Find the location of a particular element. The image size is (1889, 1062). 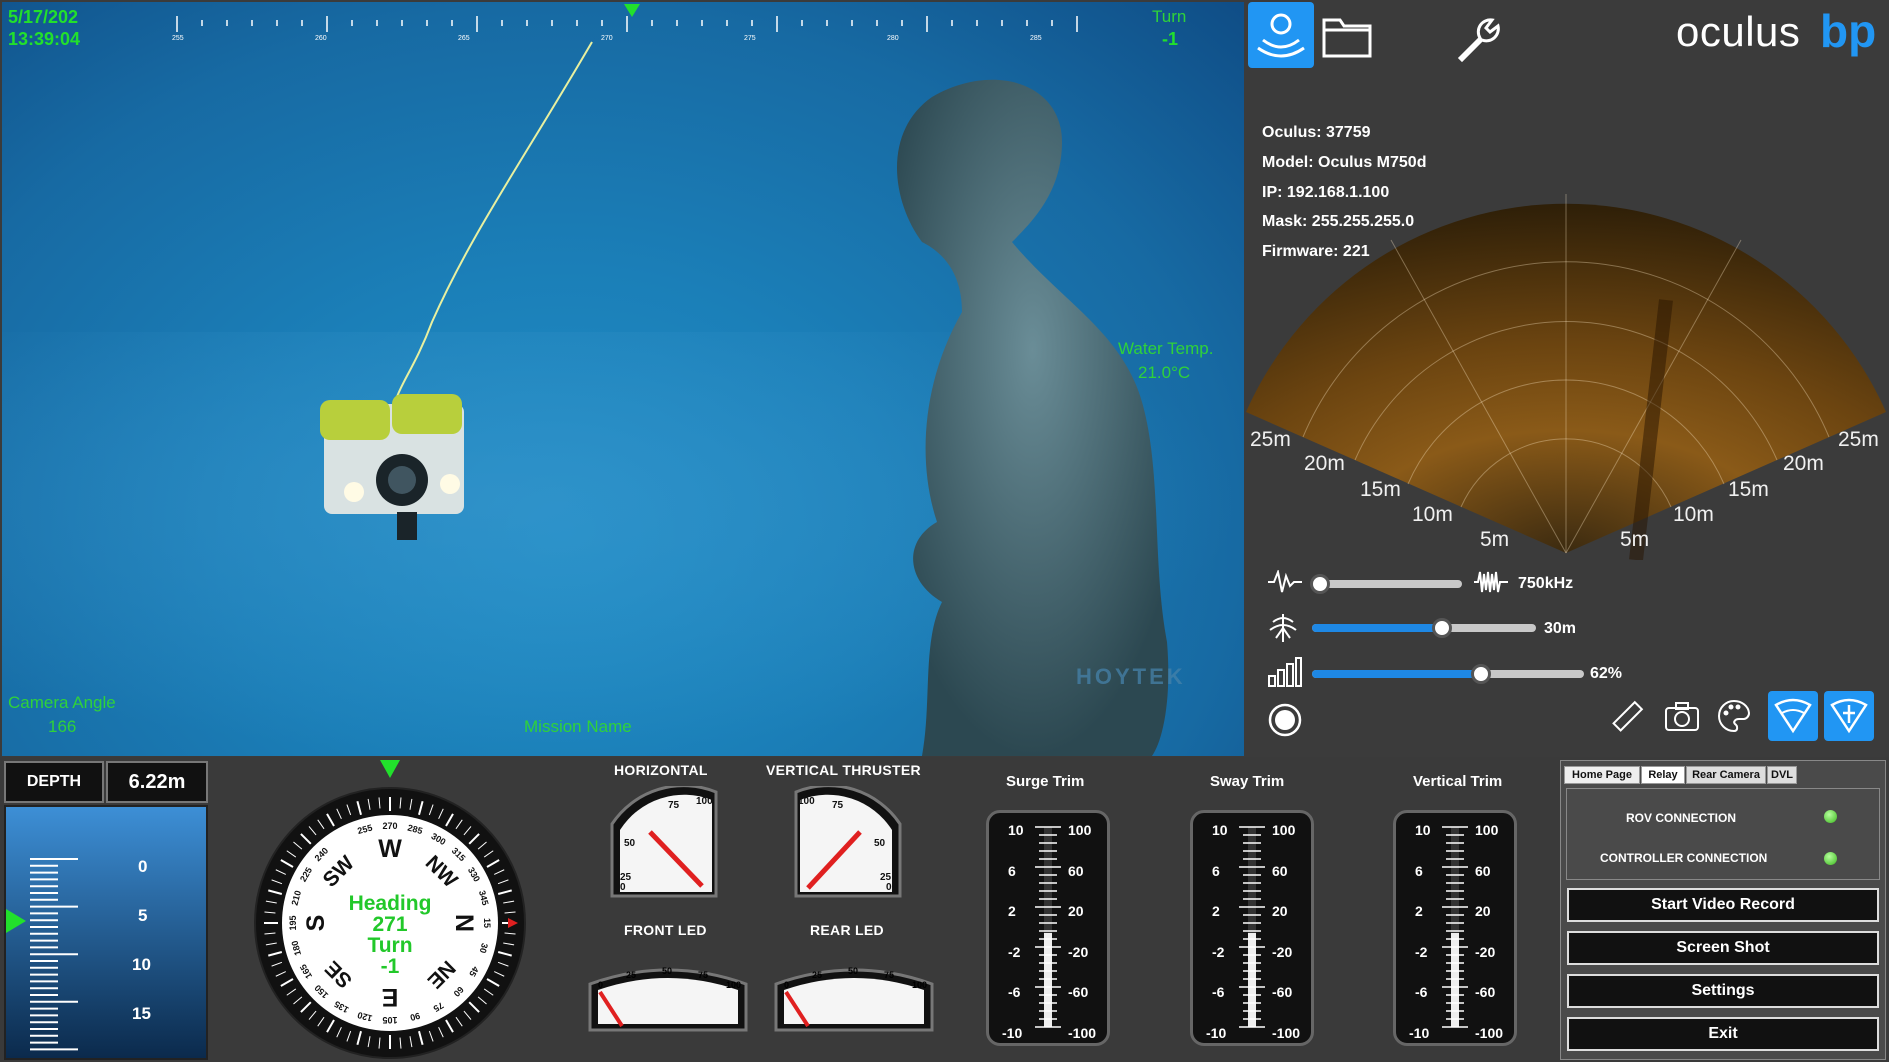

horizontal-gauge-title: HORIZONTAL is located at coordinates (661, 770).